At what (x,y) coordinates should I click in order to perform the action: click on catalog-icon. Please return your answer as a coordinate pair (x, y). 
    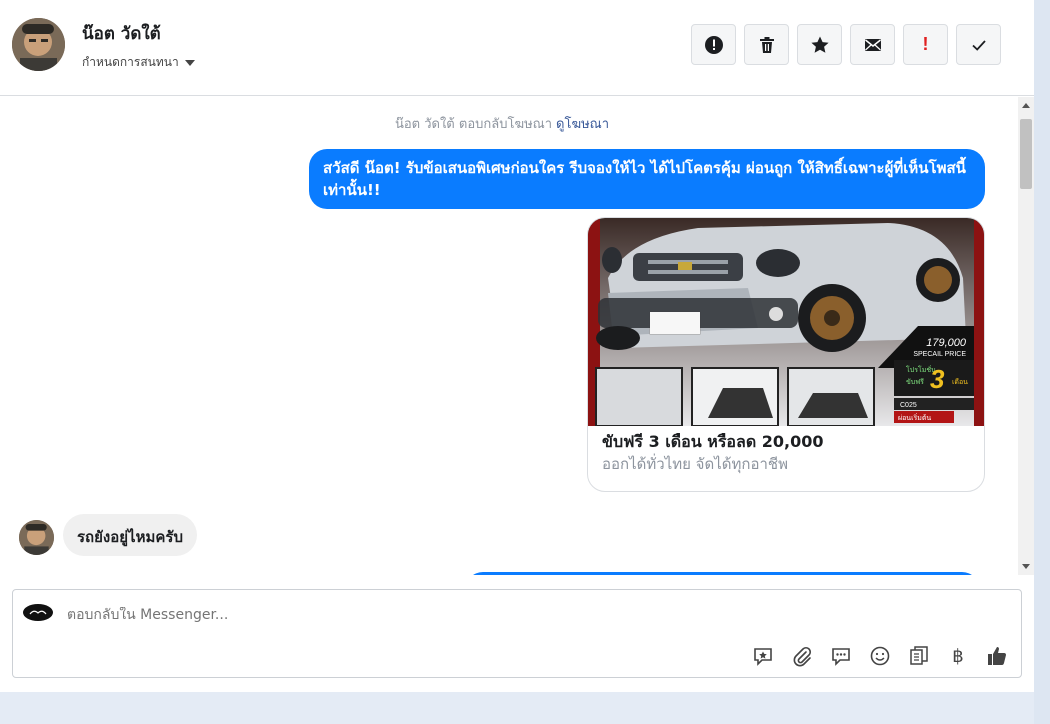
    Looking at the image, I should click on (919, 655).